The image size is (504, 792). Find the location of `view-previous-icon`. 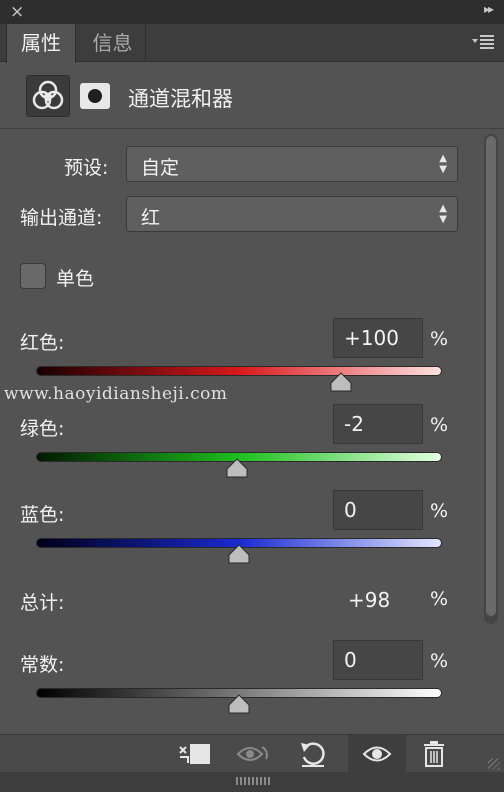

view-previous-icon is located at coordinates (252, 754).